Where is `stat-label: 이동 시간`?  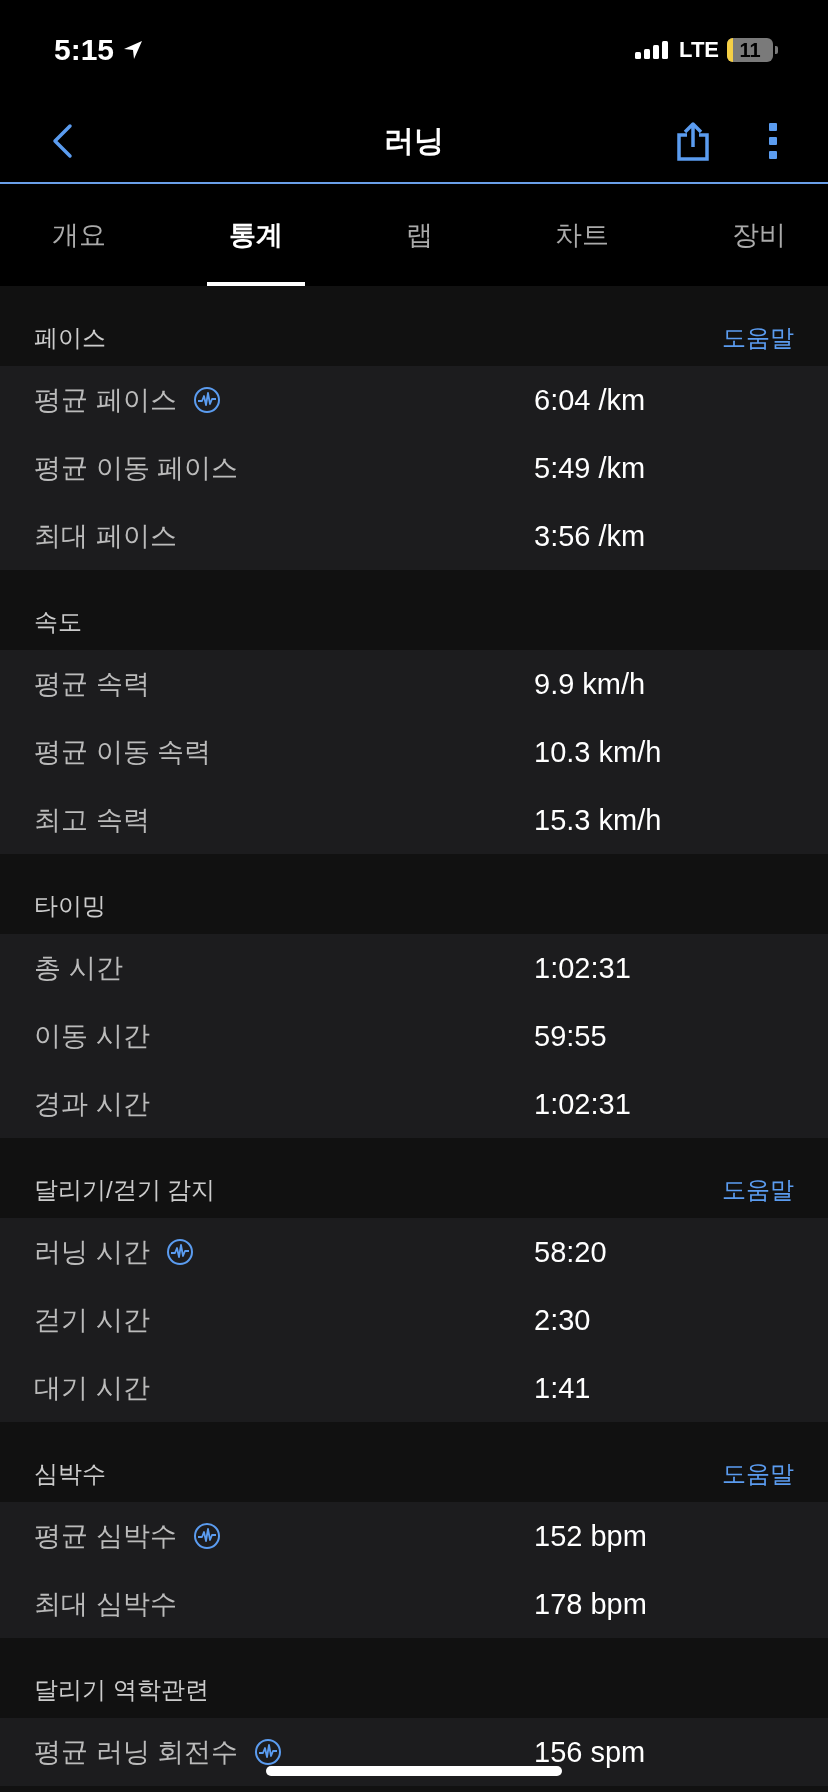
stat-label: 이동 시간 is located at coordinates (92, 1036).